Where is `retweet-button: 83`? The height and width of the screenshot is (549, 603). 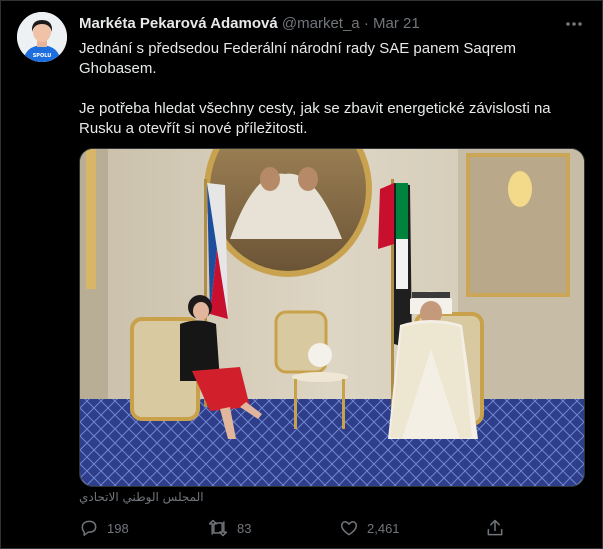
retweet-button: 83 is located at coordinates (229, 528).